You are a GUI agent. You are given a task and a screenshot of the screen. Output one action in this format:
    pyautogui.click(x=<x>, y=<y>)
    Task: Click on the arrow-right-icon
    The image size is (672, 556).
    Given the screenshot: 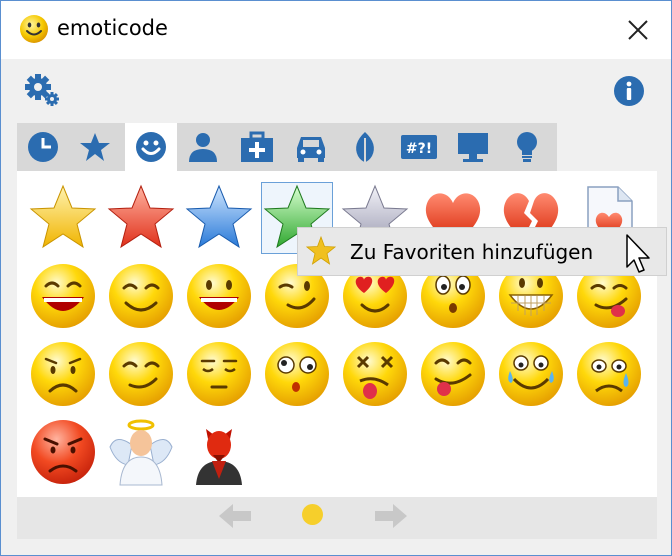 What is the action you would take?
    pyautogui.click(x=391, y=516)
    